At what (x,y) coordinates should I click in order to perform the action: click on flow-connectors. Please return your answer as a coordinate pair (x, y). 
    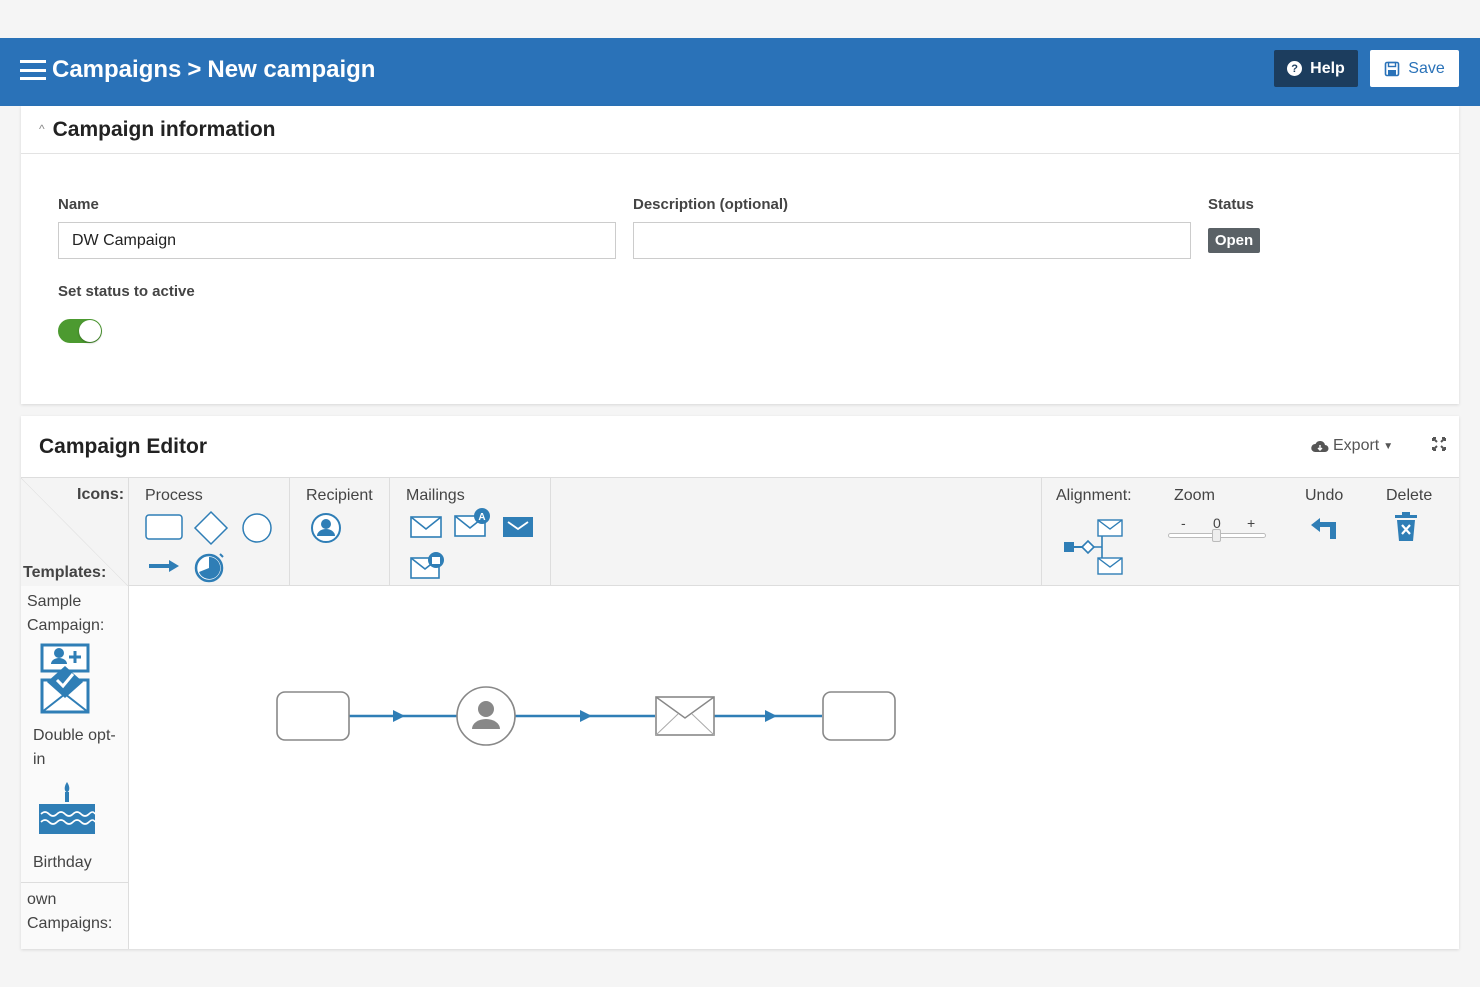
    Looking at the image, I should click on (585, 716).